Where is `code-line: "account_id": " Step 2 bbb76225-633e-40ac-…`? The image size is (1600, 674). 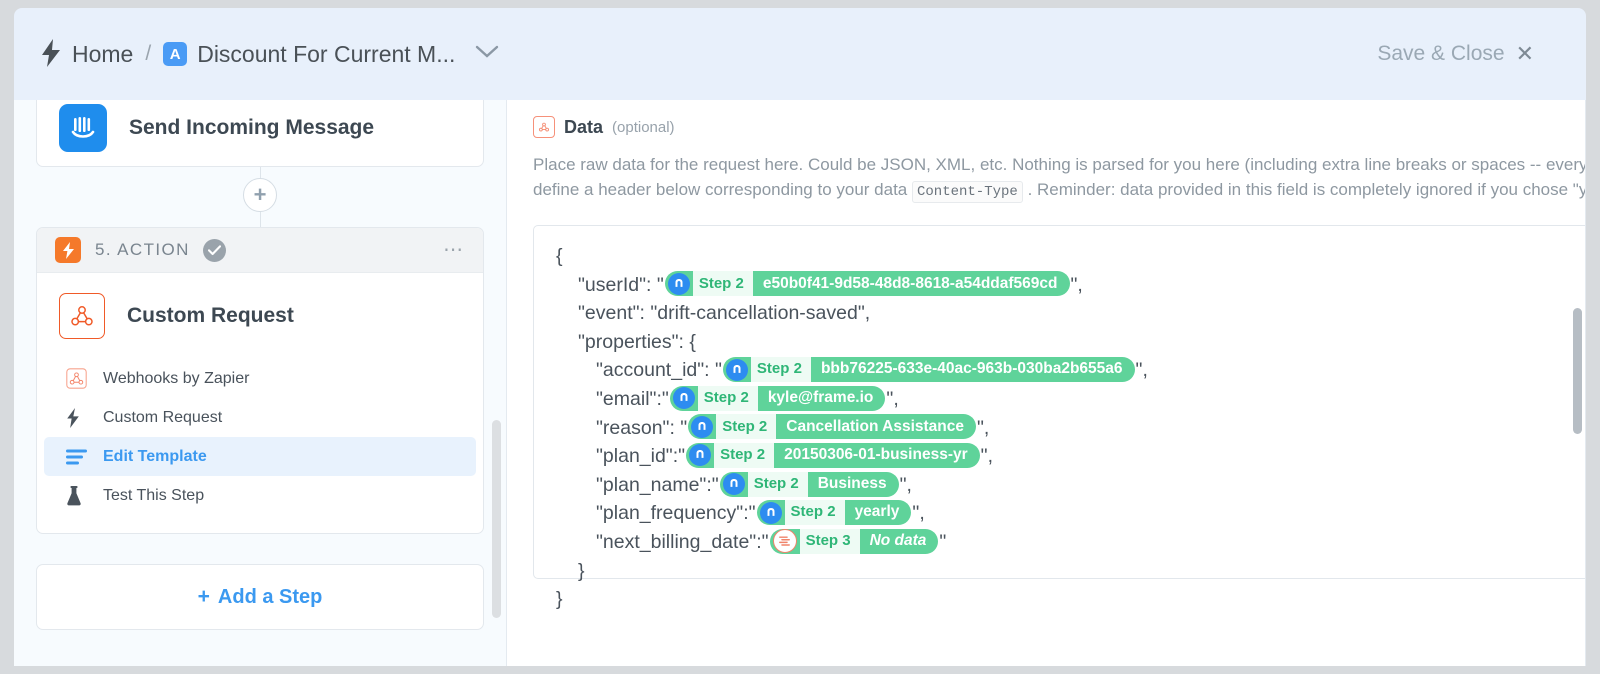
code-line: "account_id": " Step 2 bbb76225-633e-40ac-… is located at coordinates (1071, 370).